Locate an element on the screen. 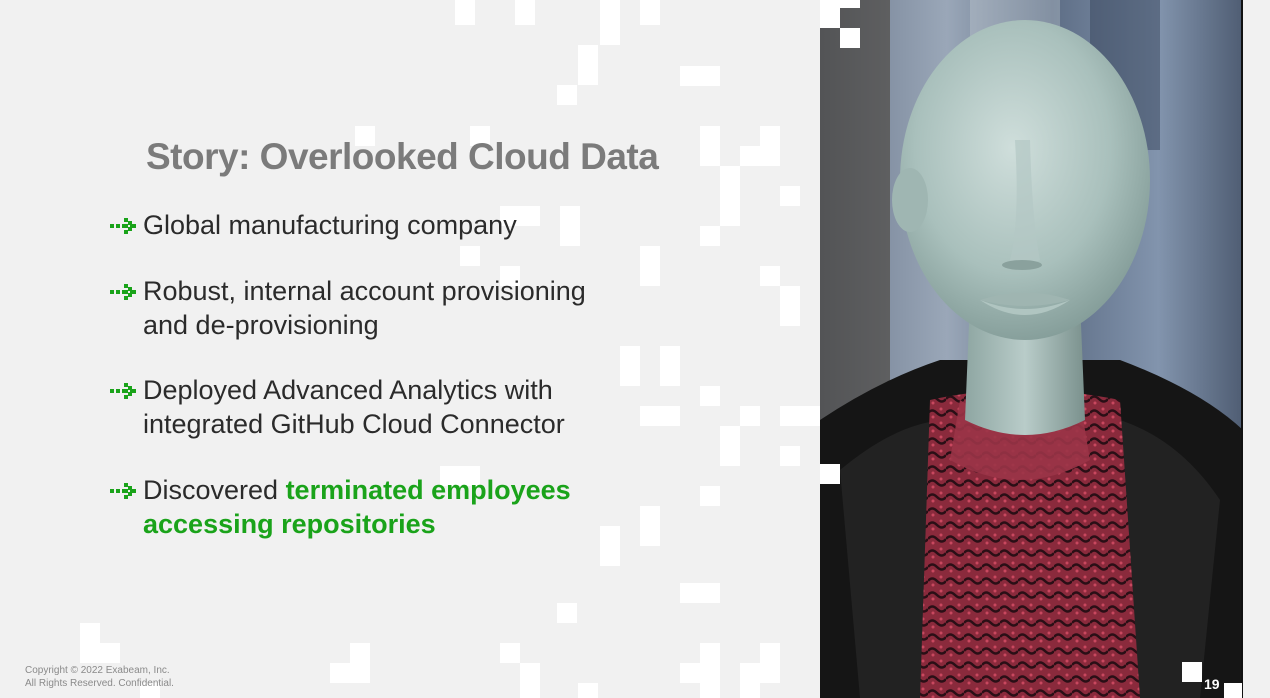  highlight-text: terminated employees is located at coordinates (428, 490).